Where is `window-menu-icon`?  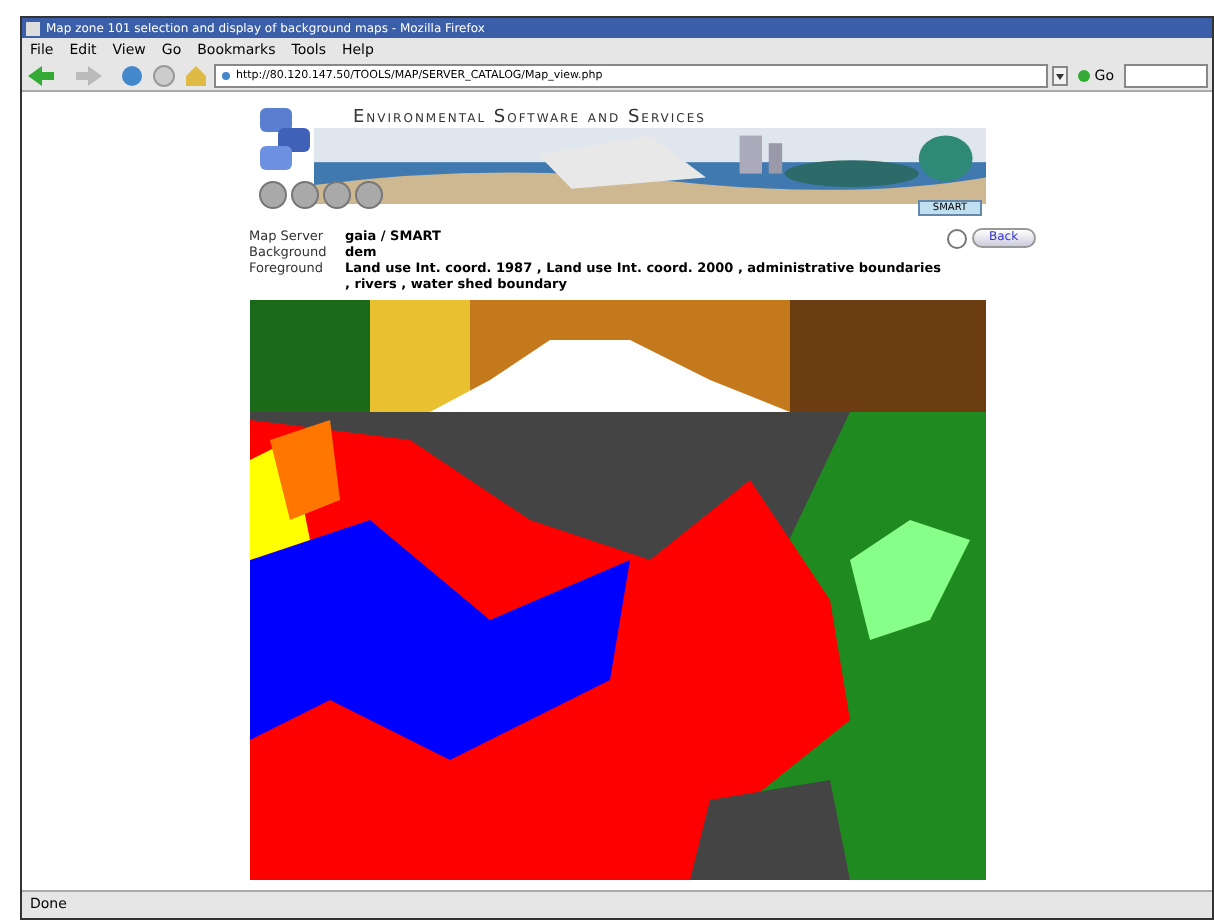 window-menu-icon is located at coordinates (33, 28).